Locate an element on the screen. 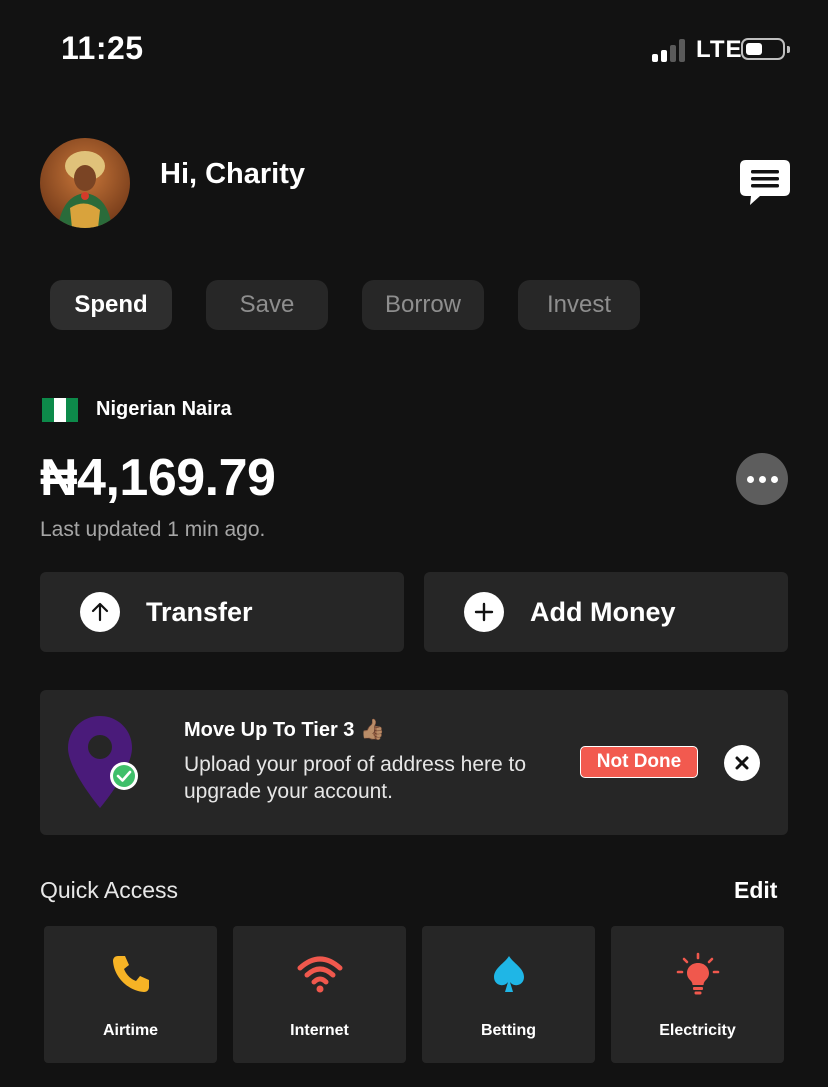  network-type: LTE is located at coordinates (719, 49).